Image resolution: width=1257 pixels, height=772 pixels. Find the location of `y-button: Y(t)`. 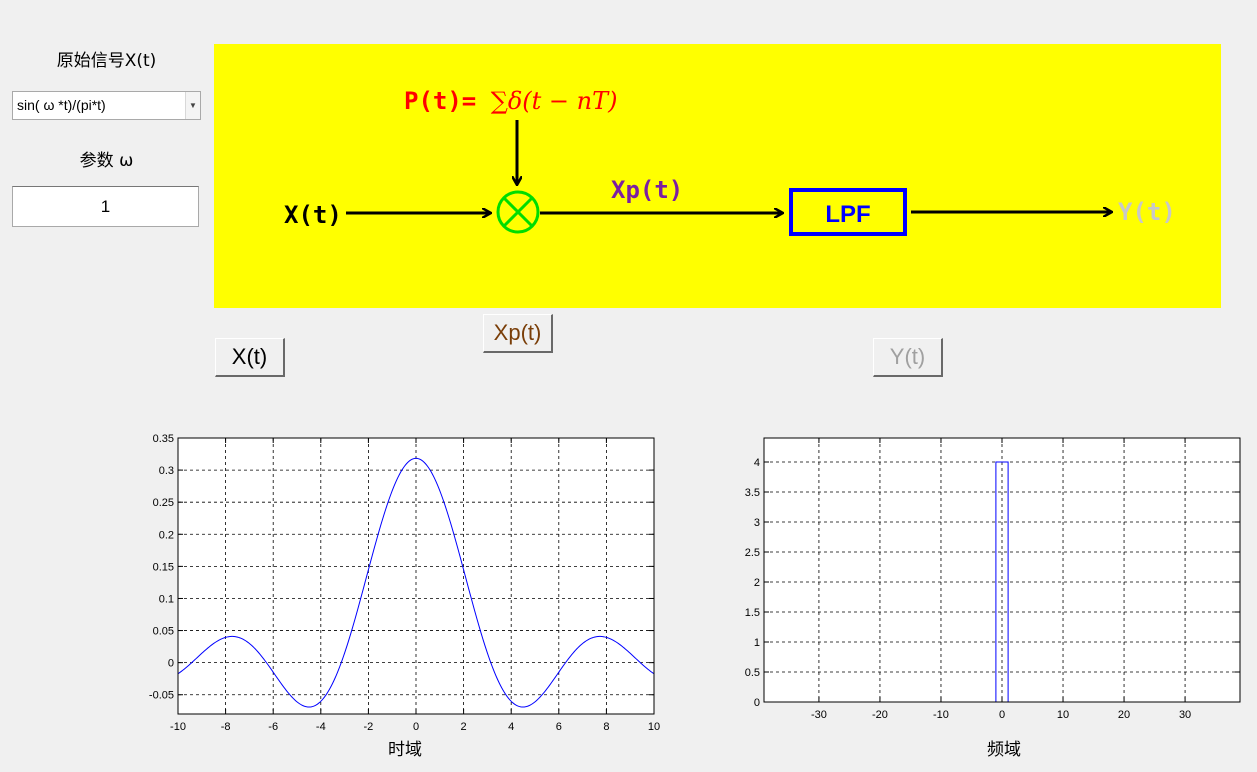

y-button: Y(t) is located at coordinates (908, 357).